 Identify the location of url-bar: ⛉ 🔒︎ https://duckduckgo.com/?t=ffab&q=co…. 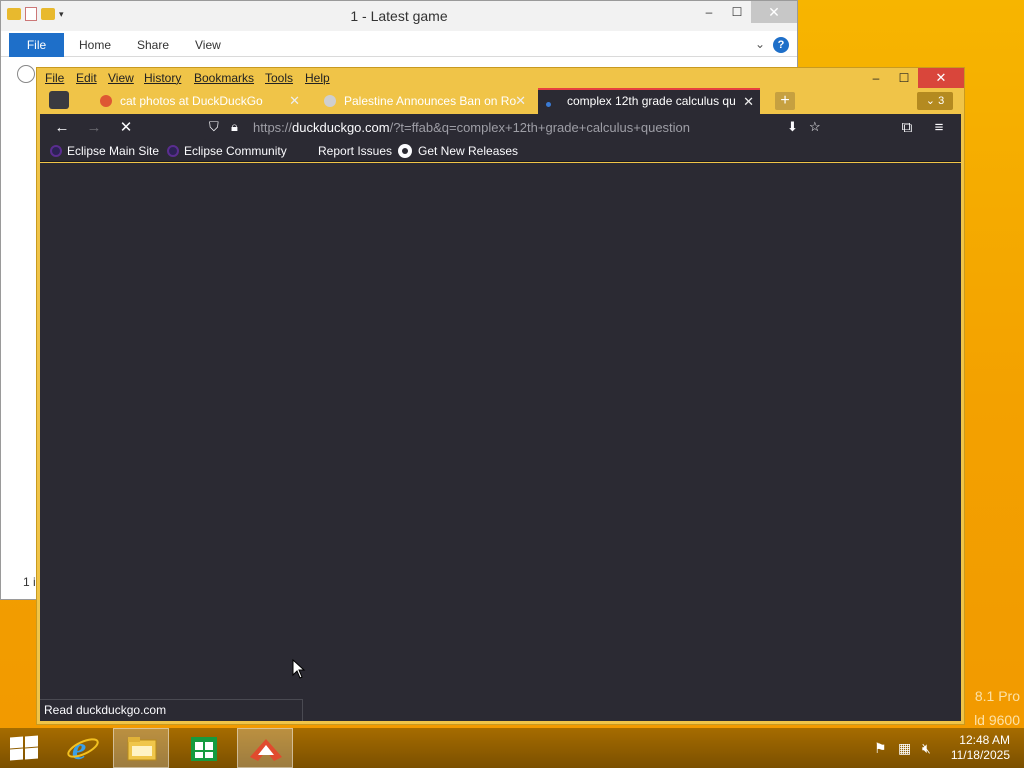
(517, 128).